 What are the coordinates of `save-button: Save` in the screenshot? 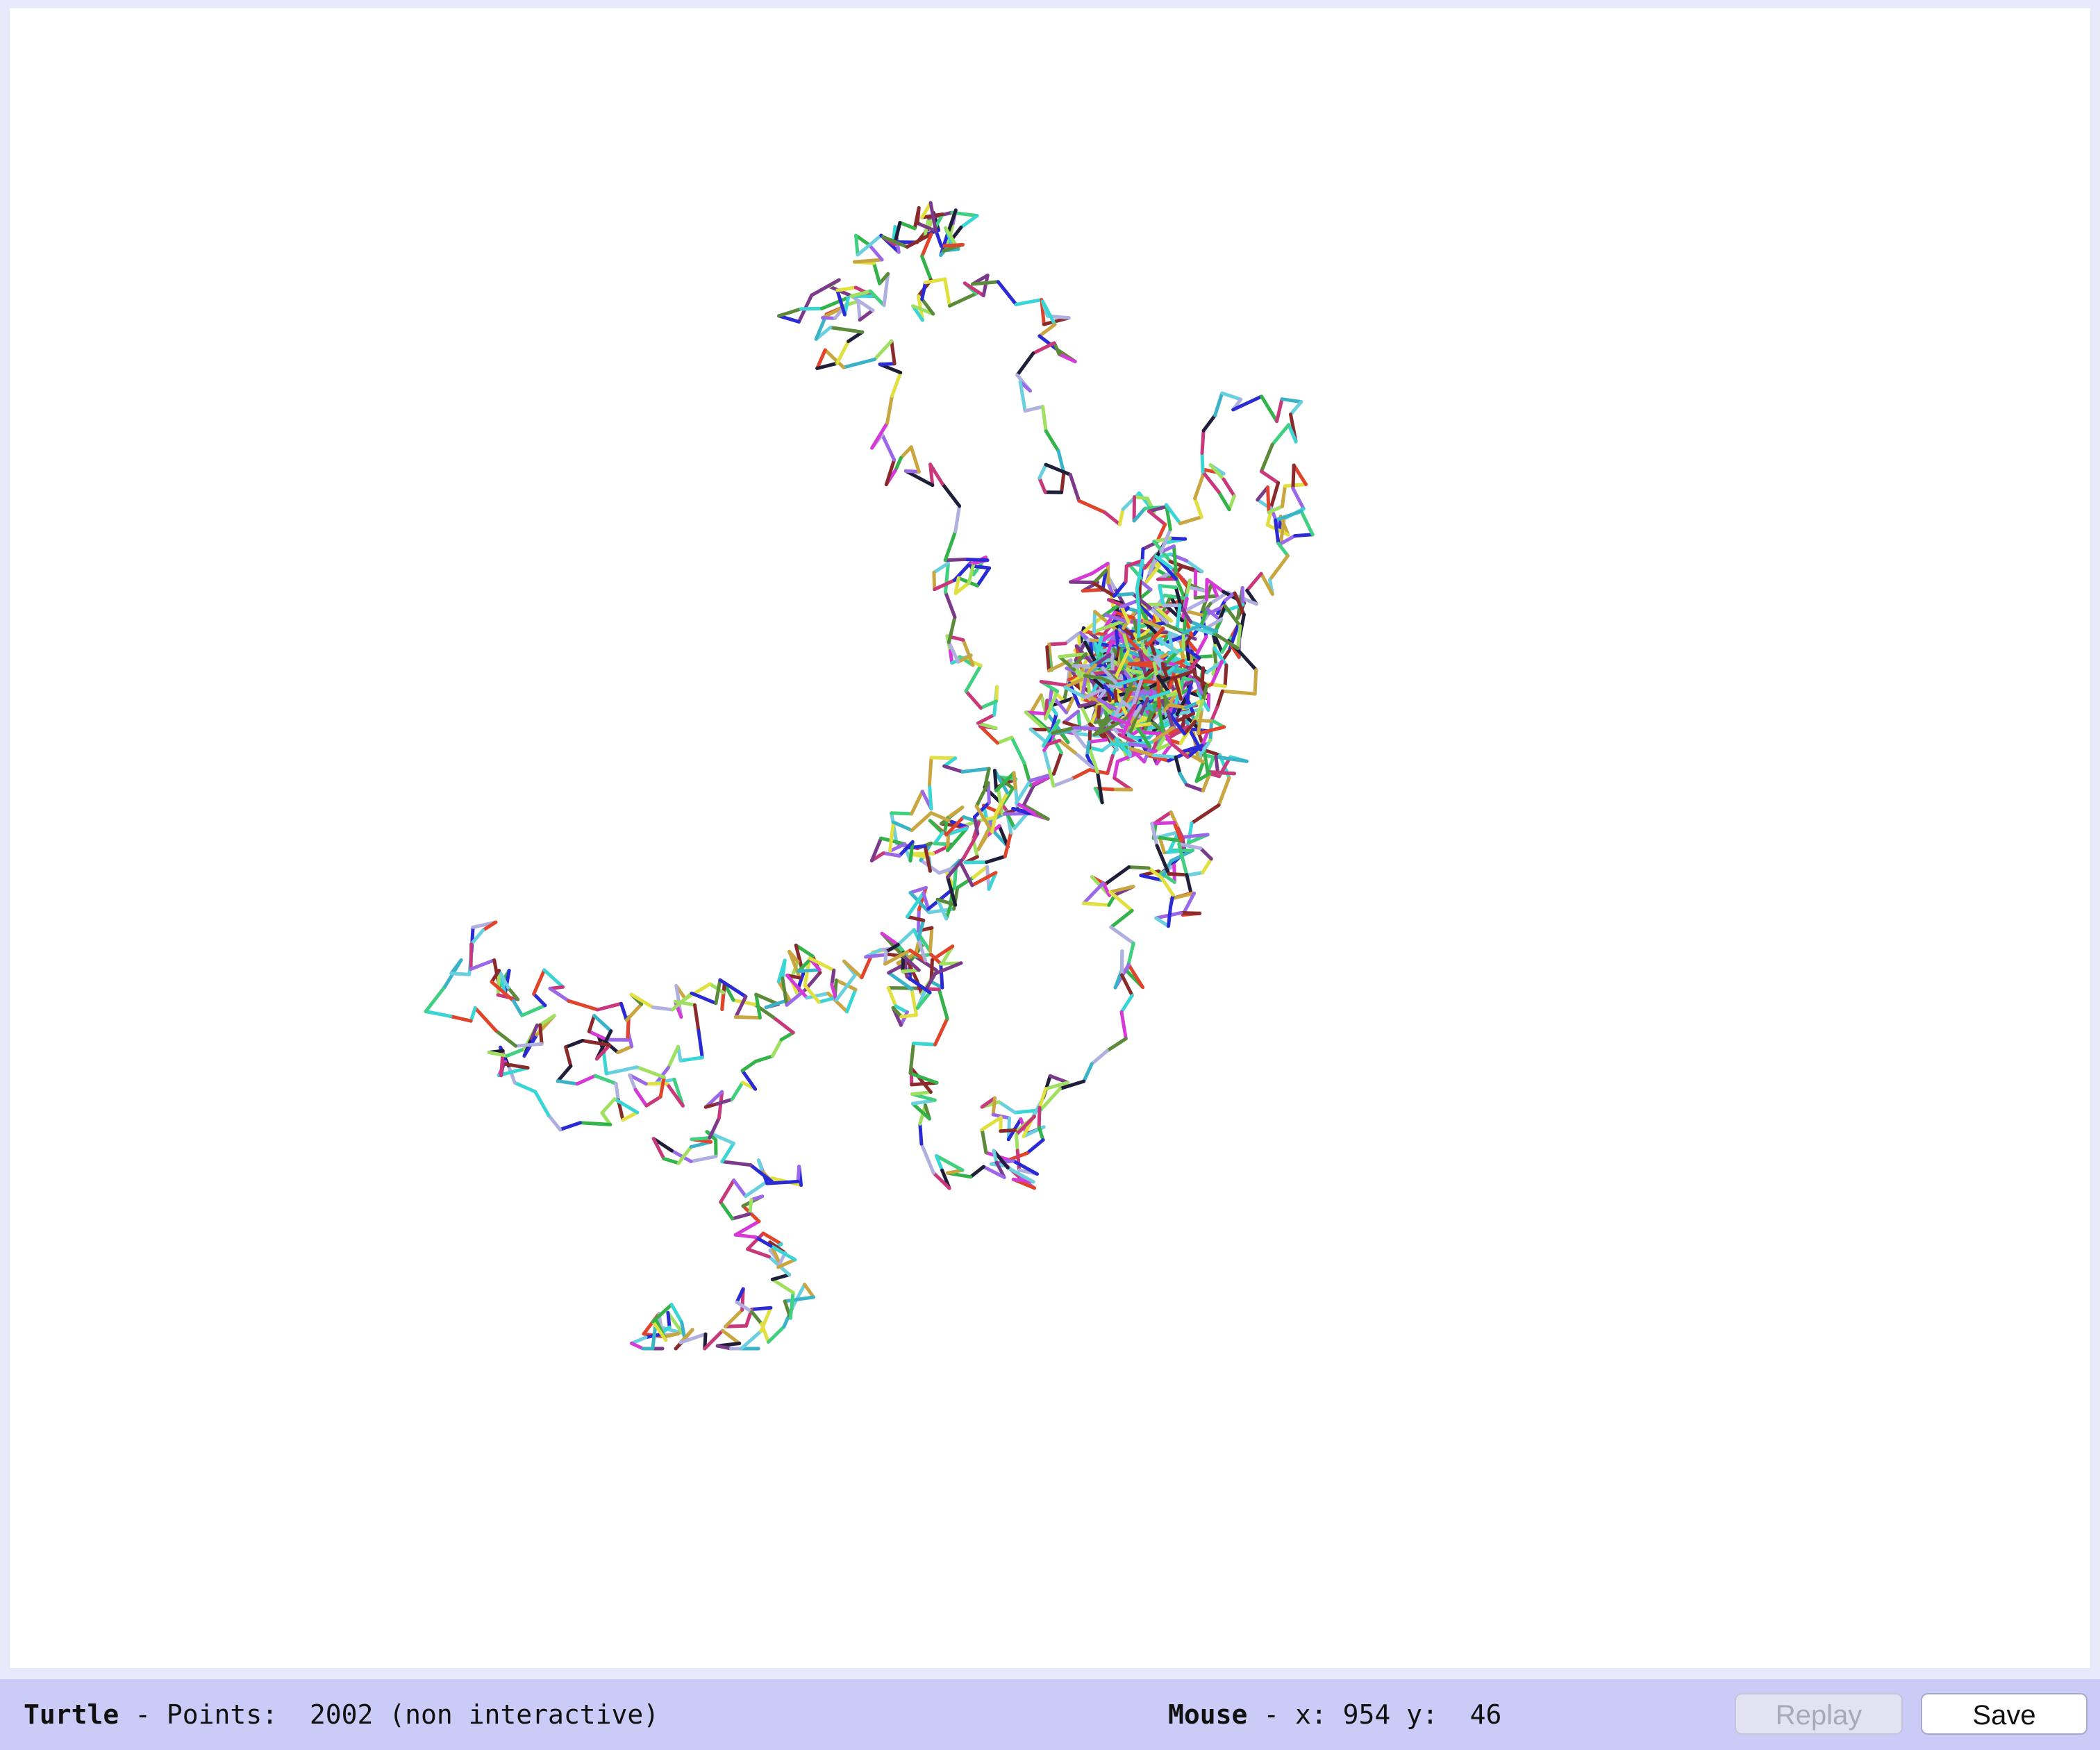 It's located at (2004, 1714).